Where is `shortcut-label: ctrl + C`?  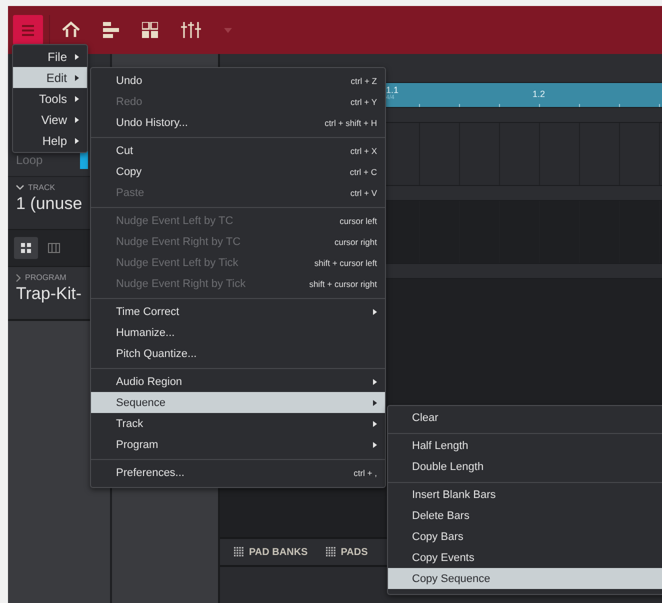 shortcut-label: ctrl + C is located at coordinates (363, 171).